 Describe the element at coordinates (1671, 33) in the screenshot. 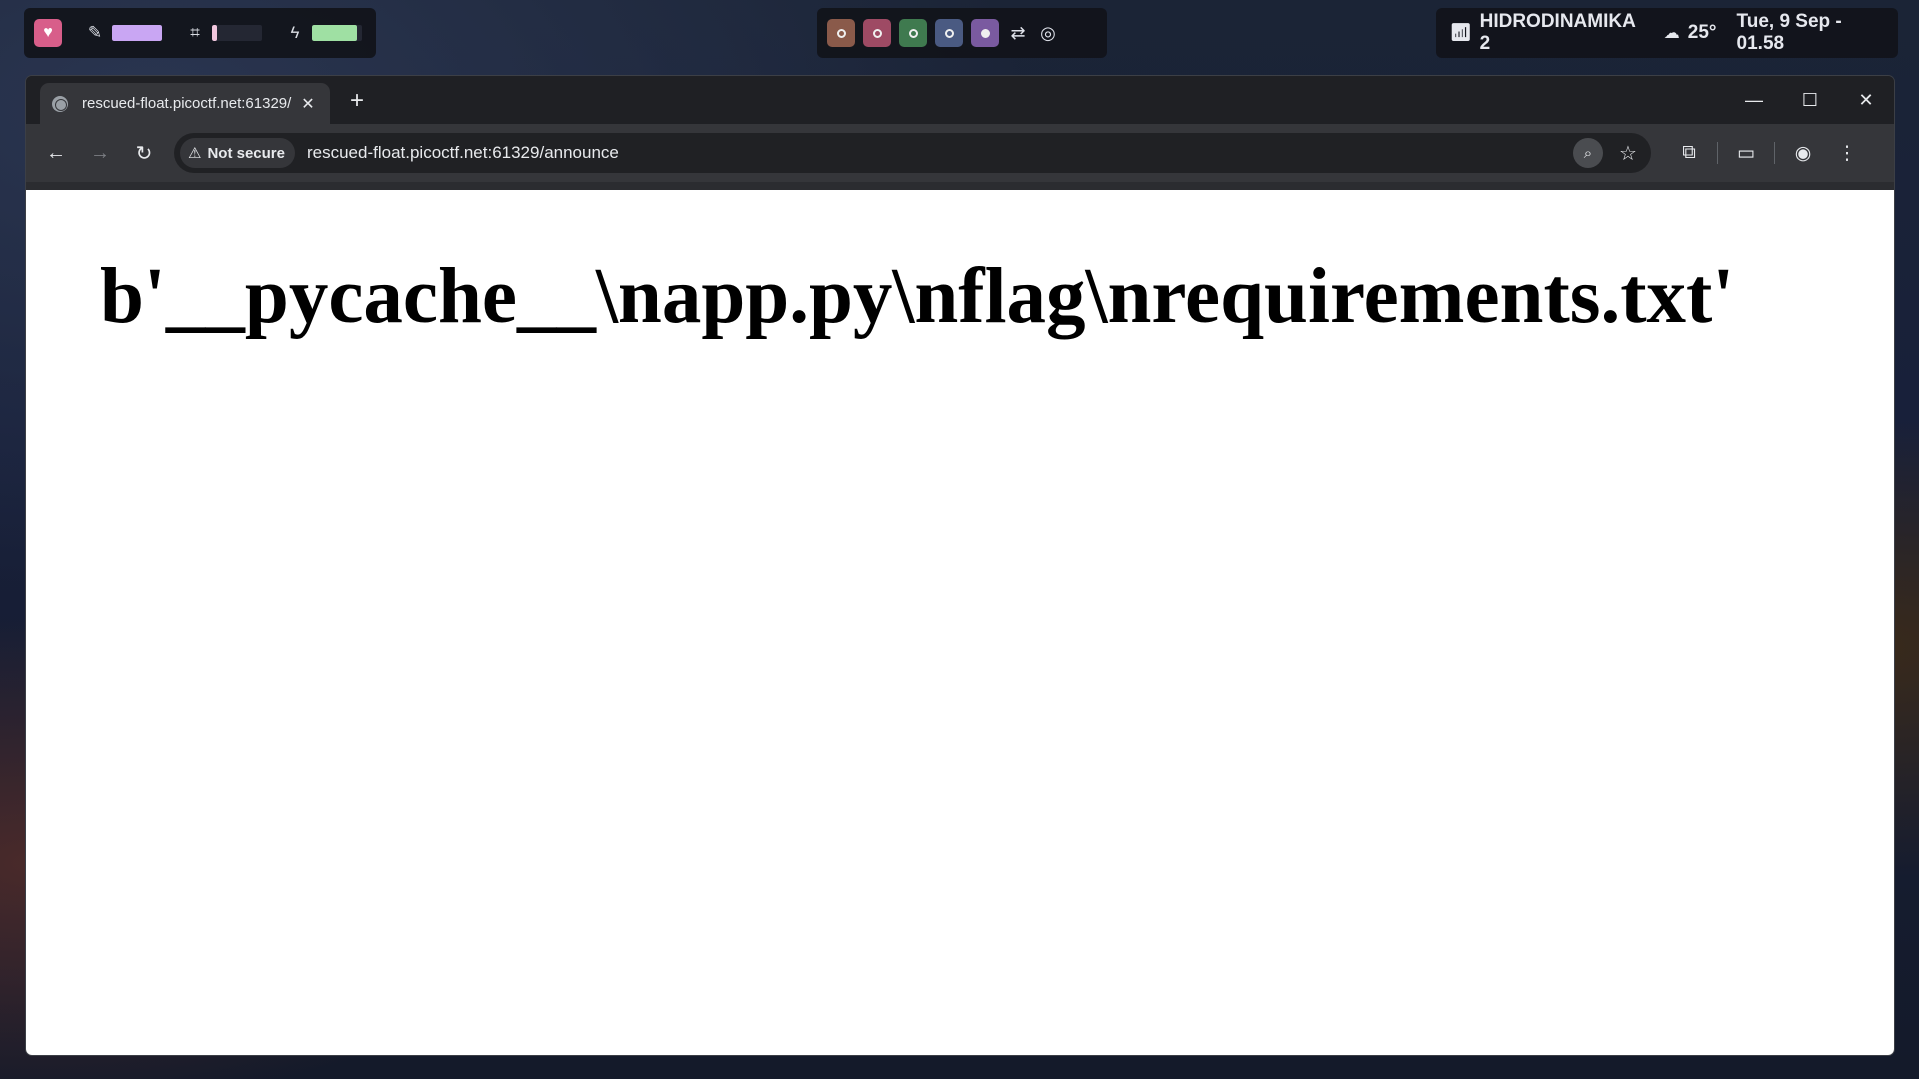

I see `cloud-icon: ☁` at that location.